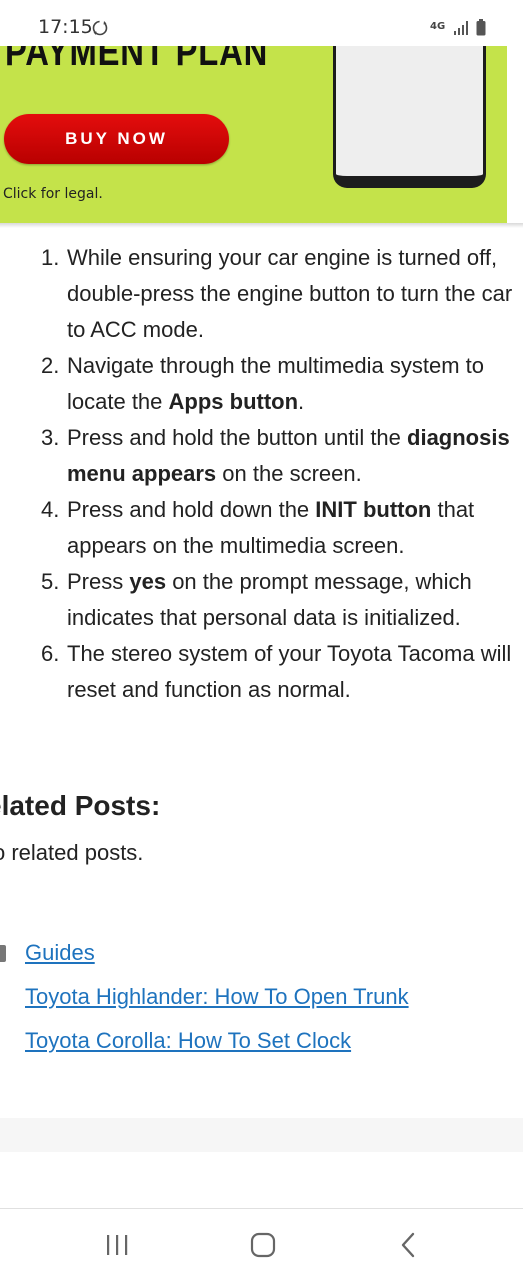 Image resolution: width=523 pixels, height=1279 pixels. I want to click on step-number: 6., so click(50, 653).